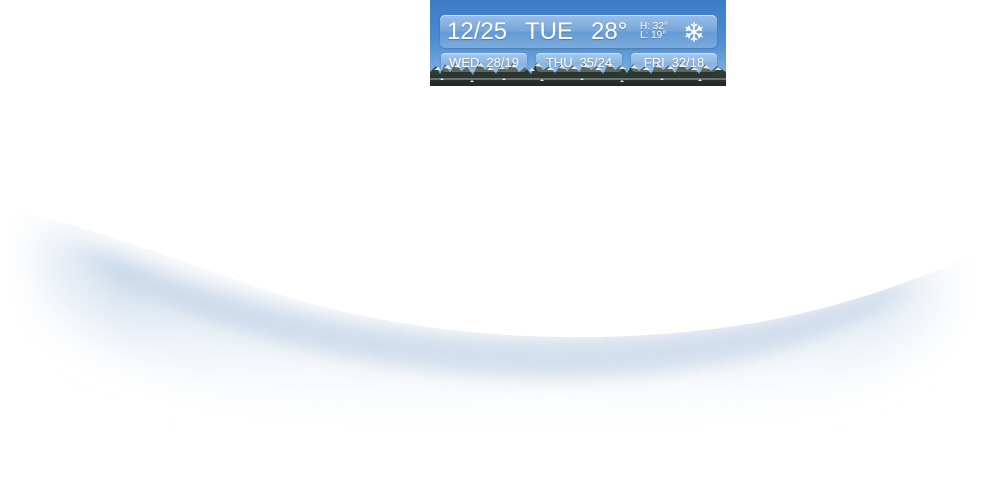  What do you see at coordinates (559, 62) in the screenshot?
I see `forecast-day-label: THU` at bounding box center [559, 62].